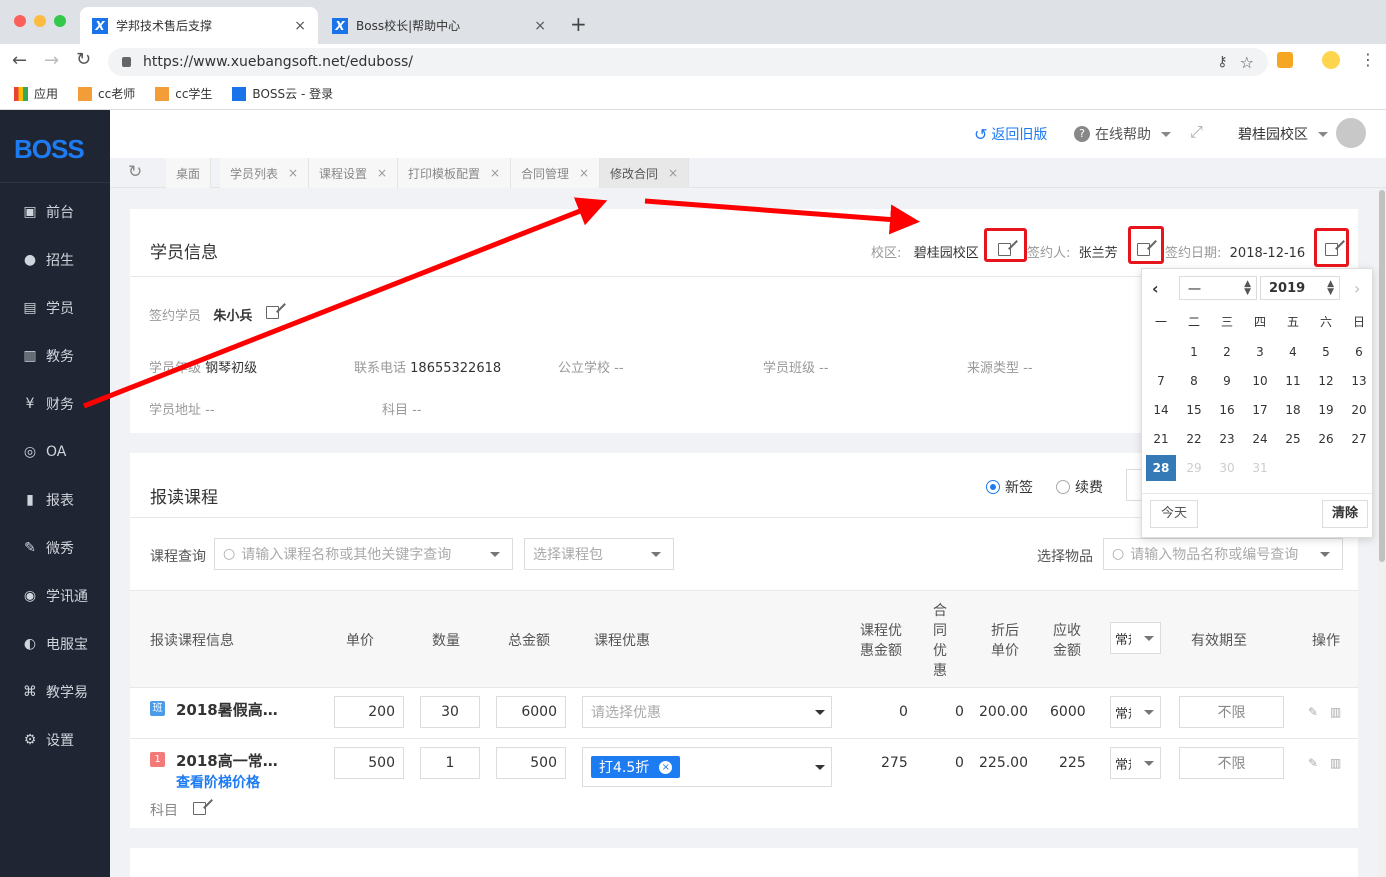 Image resolution: width=1386 pixels, height=877 pixels. I want to click on arrow-tab-to-fields, so click(782, 216).